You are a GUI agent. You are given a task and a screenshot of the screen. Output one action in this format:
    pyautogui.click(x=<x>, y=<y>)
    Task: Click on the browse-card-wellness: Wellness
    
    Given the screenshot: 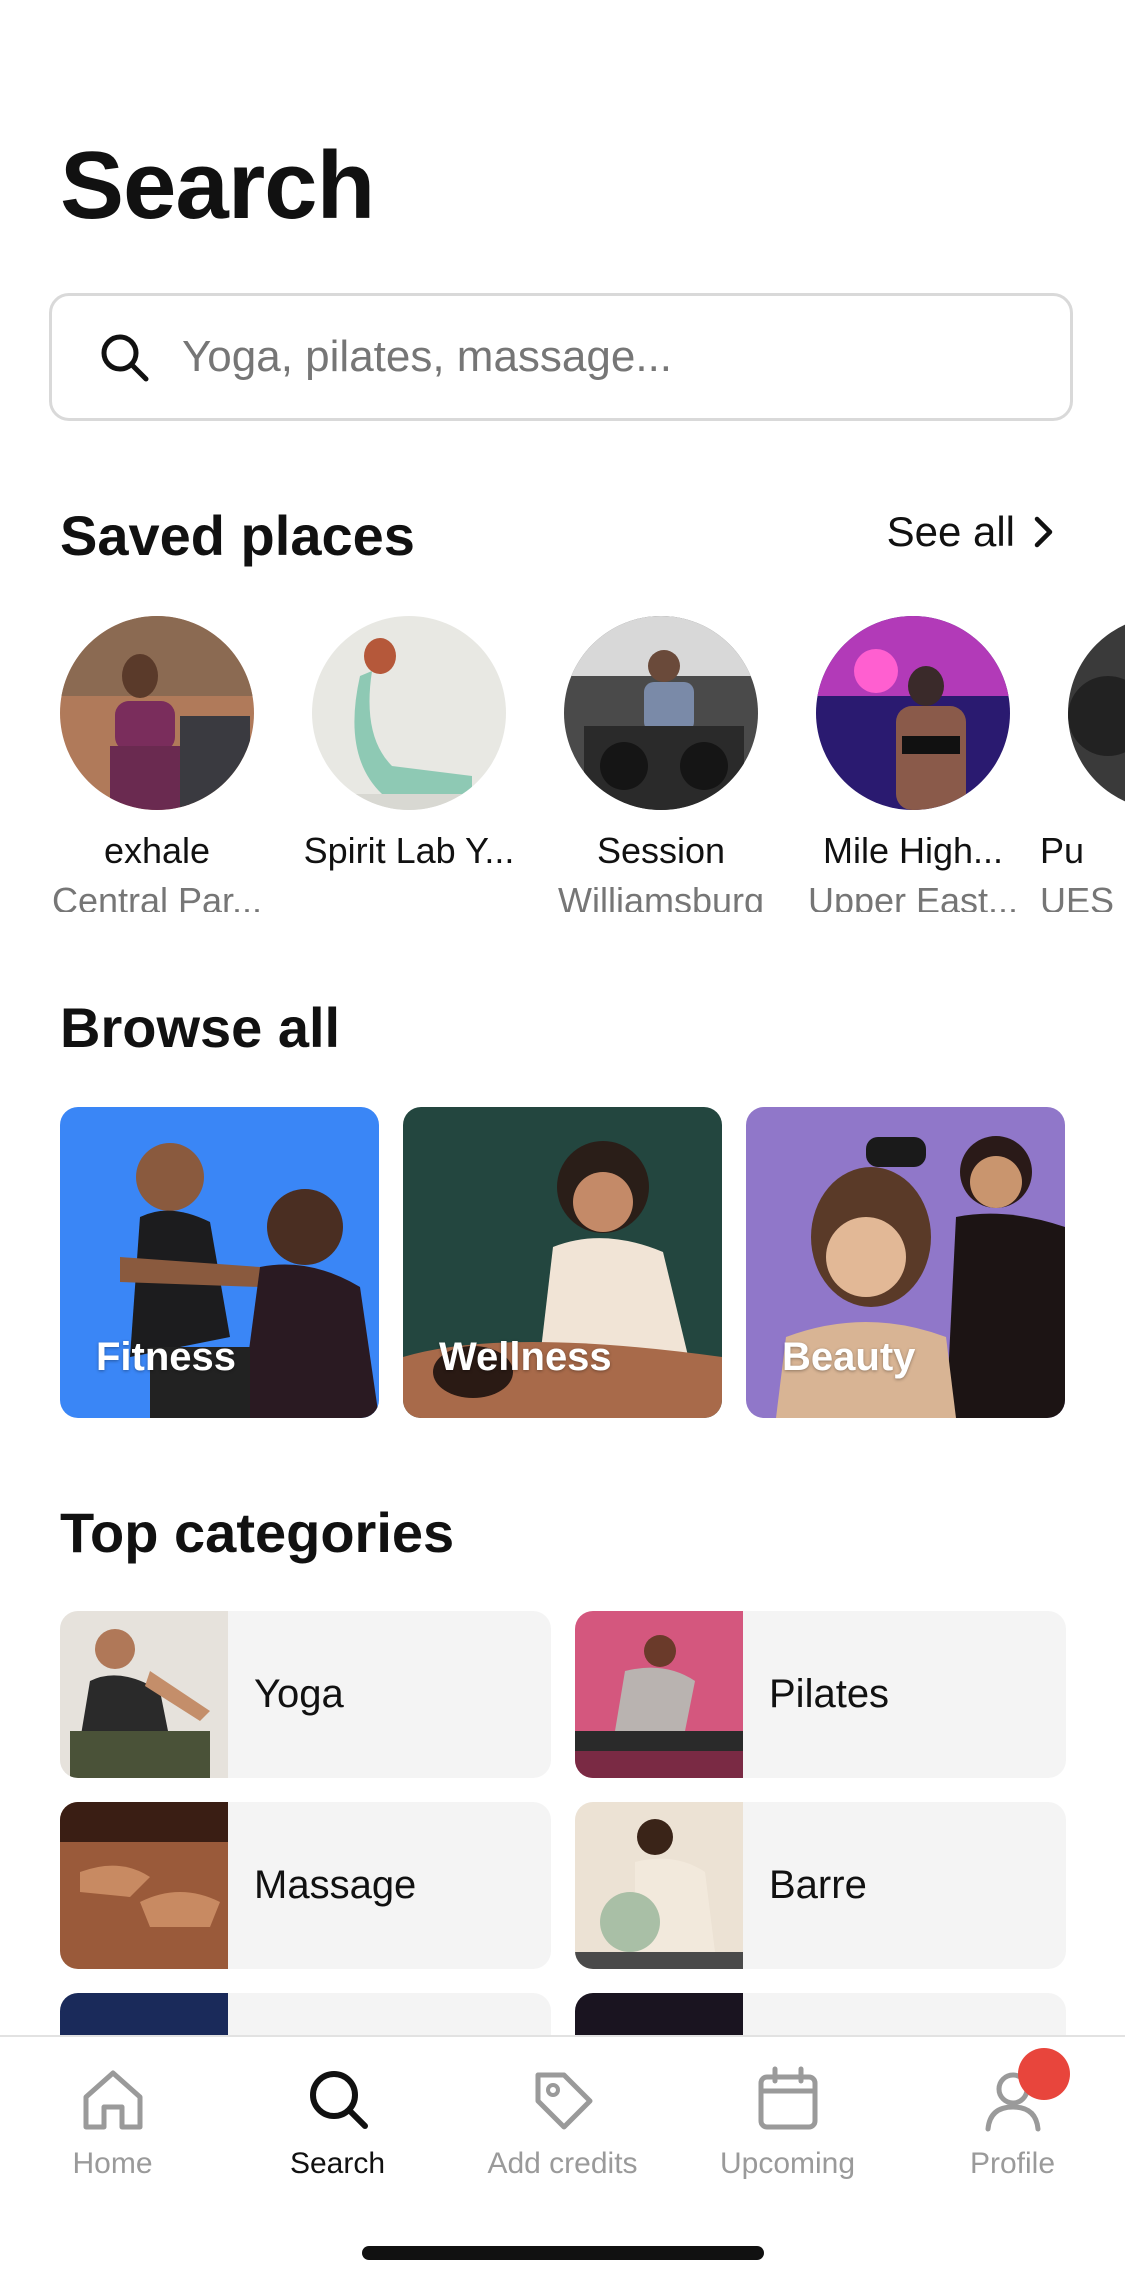 What is the action you would take?
    pyautogui.click(x=562, y=1262)
    